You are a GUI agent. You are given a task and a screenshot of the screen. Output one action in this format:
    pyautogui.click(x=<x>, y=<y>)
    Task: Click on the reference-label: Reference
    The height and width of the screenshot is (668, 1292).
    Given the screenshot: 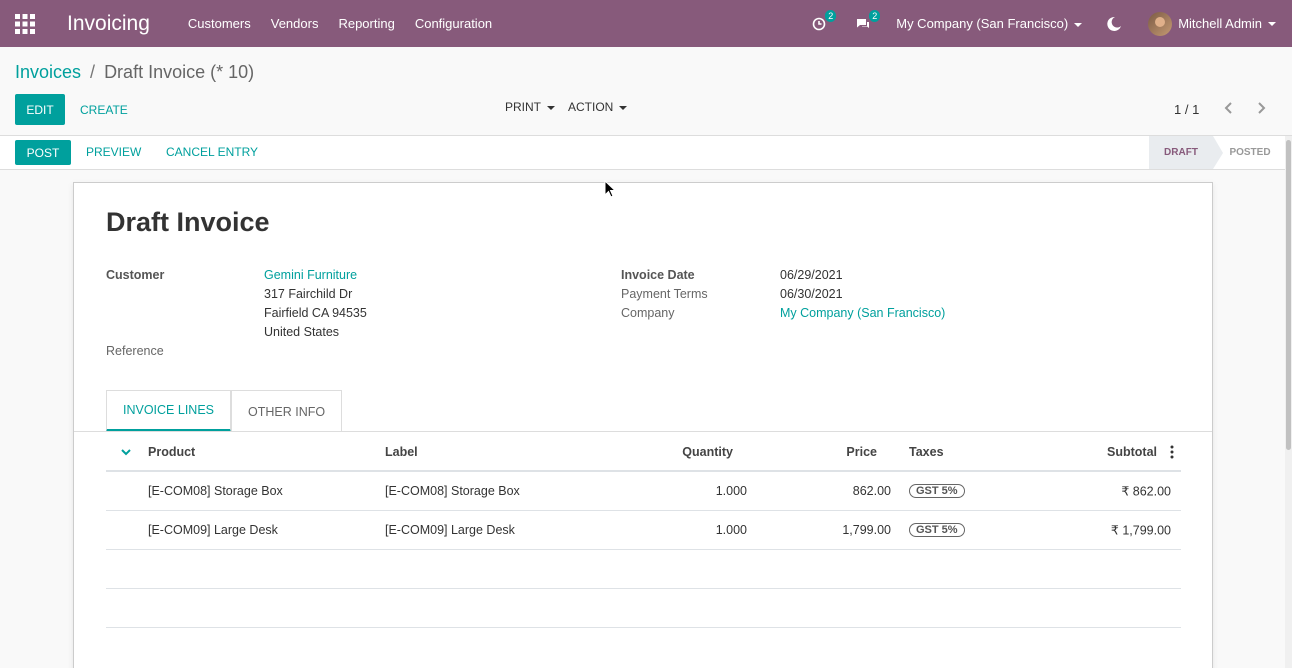 What is the action you would take?
    pyautogui.click(x=135, y=351)
    